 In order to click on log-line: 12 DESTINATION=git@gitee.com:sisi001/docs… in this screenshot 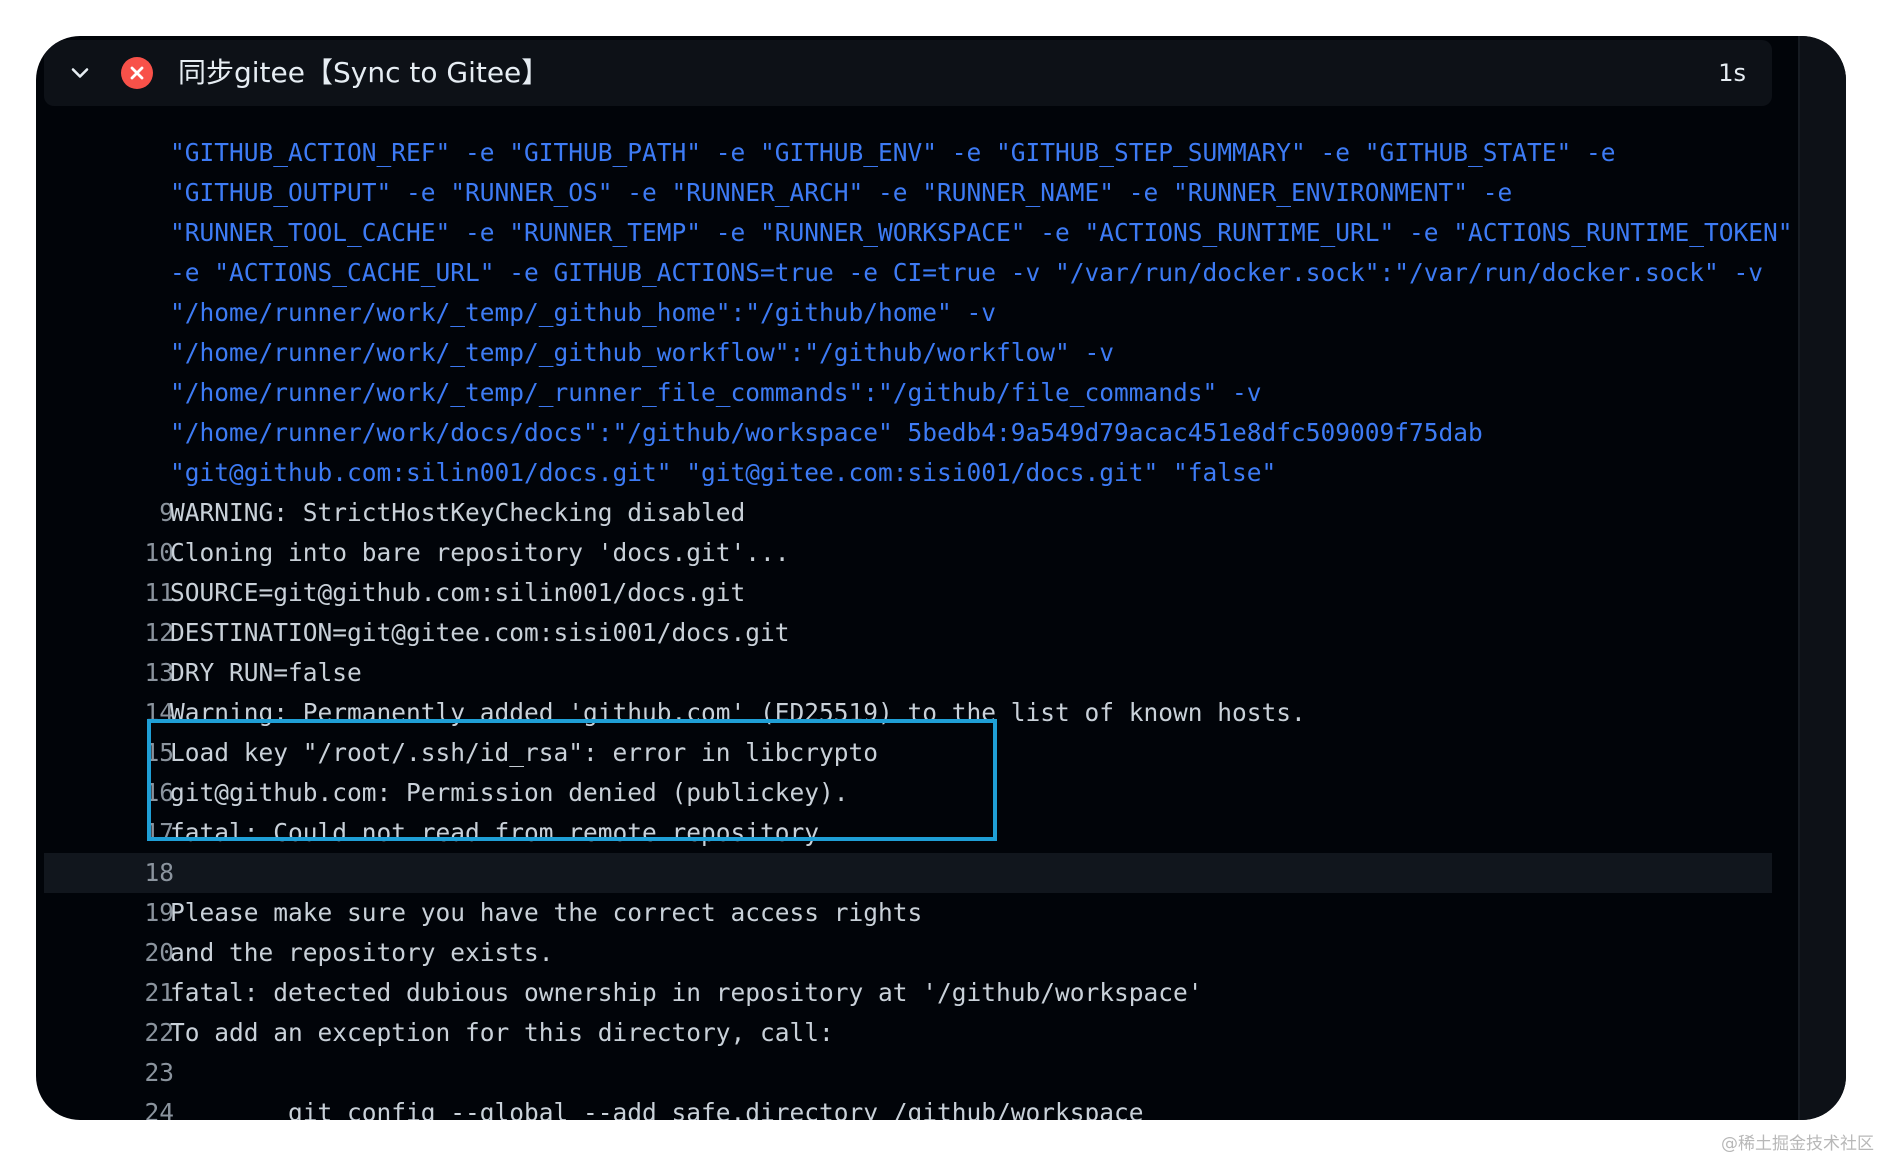, I will do `click(918, 633)`.